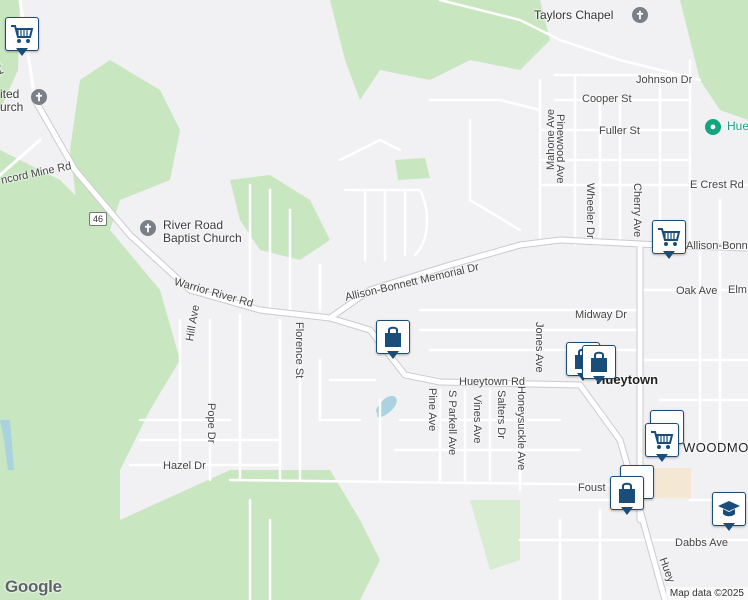 Image resolution: width=748 pixels, height=600 pixels. I want to click on church-icon: ✝, so click(640, 15).